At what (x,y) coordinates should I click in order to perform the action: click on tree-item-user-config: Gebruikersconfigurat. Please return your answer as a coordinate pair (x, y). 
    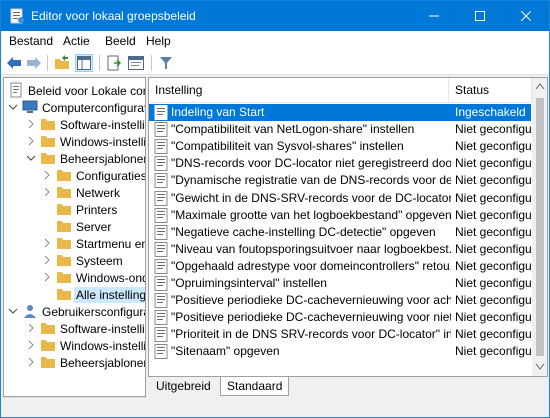
    Looking at the image, I should click on (77, 311).